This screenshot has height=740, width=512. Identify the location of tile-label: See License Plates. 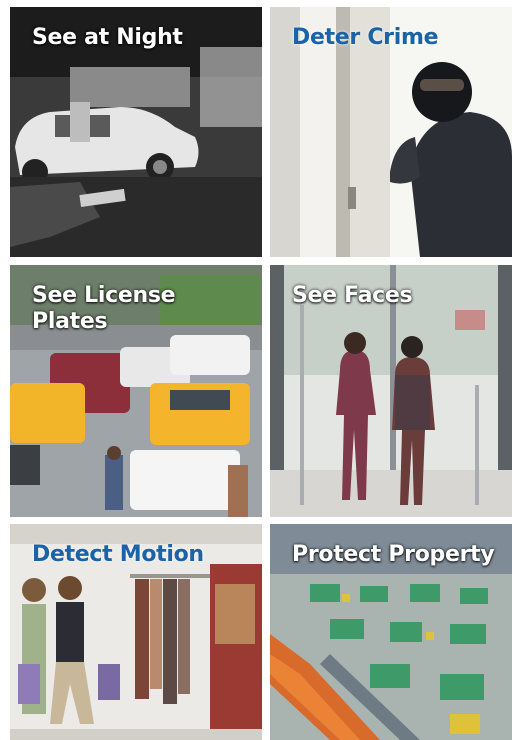
(104, 308).